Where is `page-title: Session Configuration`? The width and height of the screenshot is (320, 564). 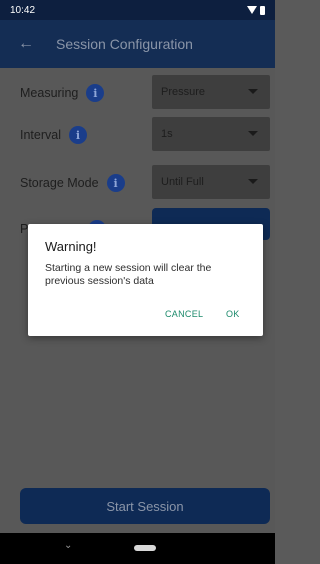
page-title: Session Configuration is located at coordinates (124, 44).